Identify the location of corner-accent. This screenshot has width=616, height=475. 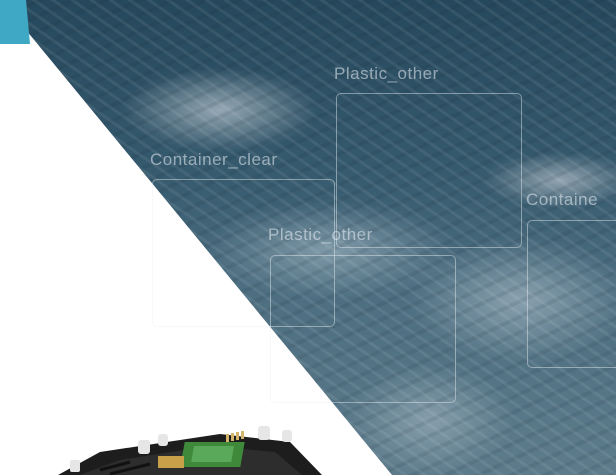
(15, 22).